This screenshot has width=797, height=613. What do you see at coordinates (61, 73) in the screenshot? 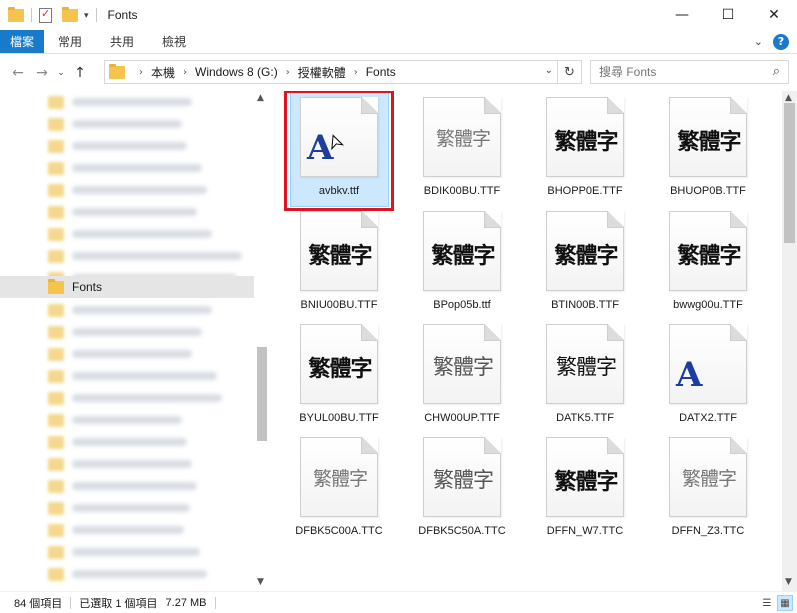
I see `recent-locations-button: ⌄` at bounding box center [61, 73].